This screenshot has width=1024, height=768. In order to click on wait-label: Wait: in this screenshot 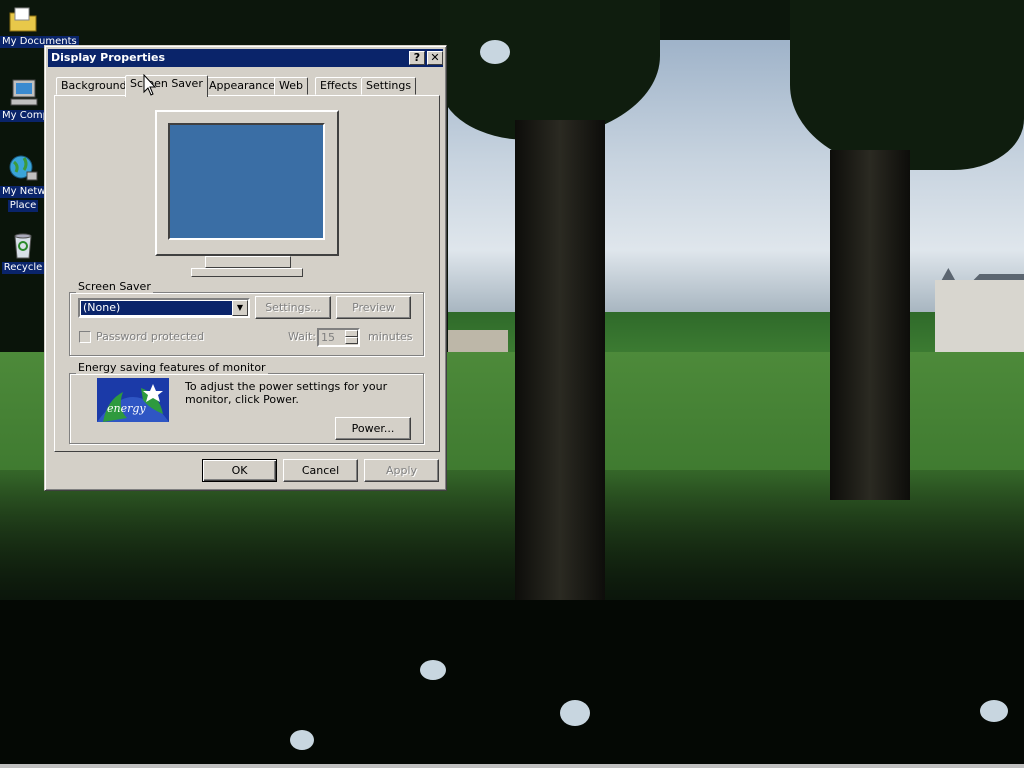, I will do `click(302, 336)`.